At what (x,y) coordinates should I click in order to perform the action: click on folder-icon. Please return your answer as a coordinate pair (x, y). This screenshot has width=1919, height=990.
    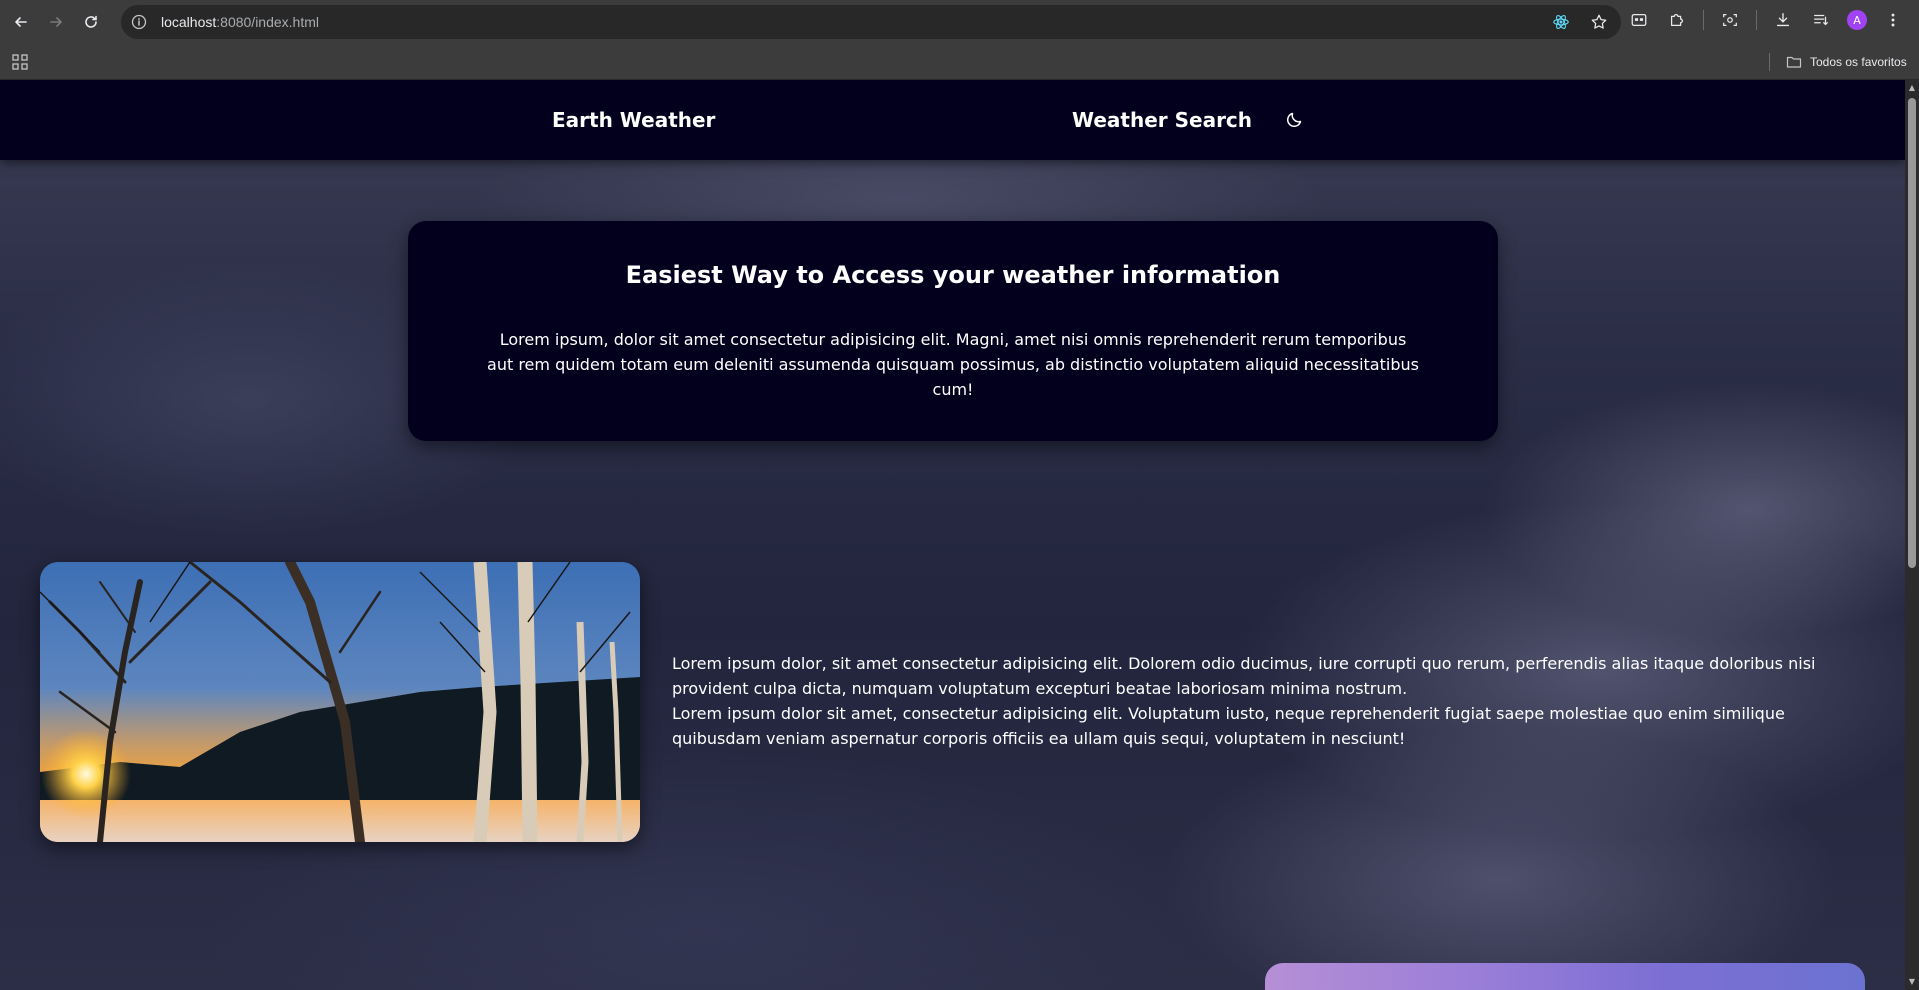
    Looking at the image, I should click on (1794, 62).